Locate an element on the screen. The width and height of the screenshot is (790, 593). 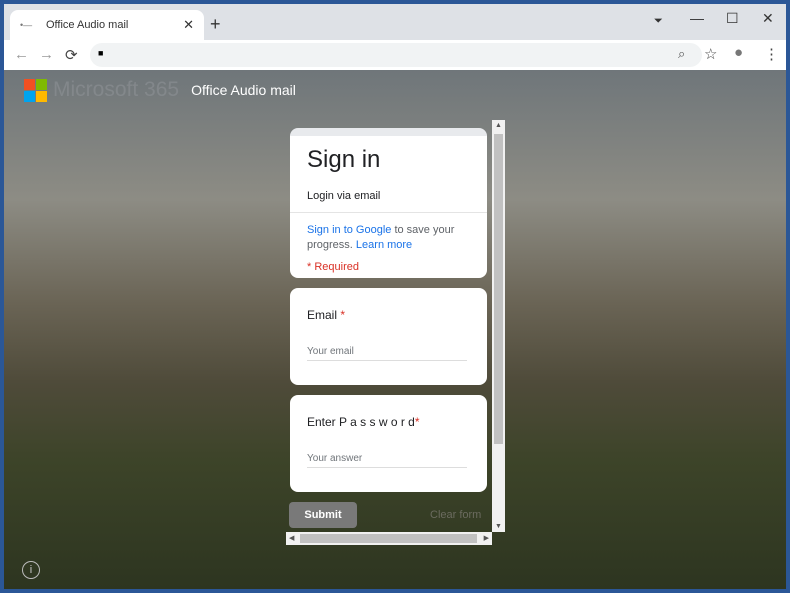
browser-tab: •— Office Audio mail ✕ is located at coordinates (107, 25).